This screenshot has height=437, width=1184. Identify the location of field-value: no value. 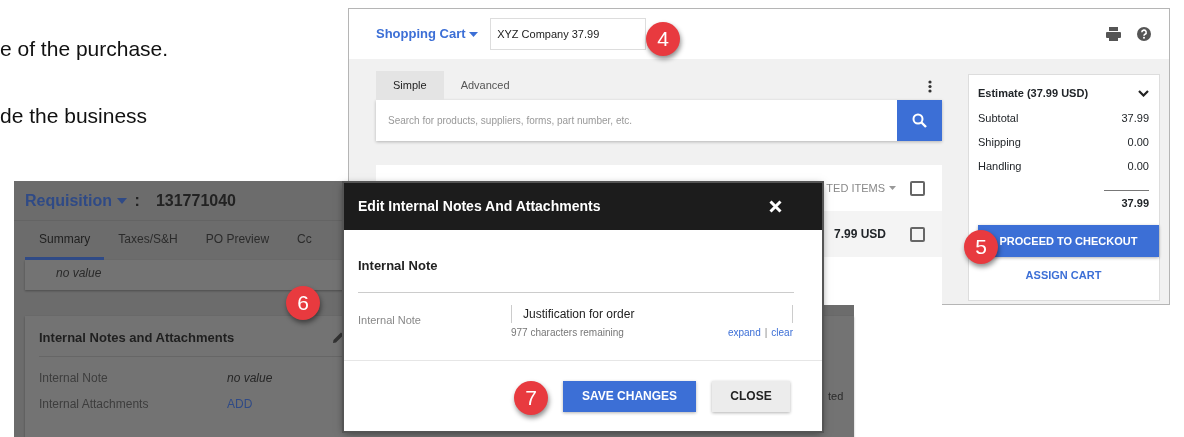
(250, 378).